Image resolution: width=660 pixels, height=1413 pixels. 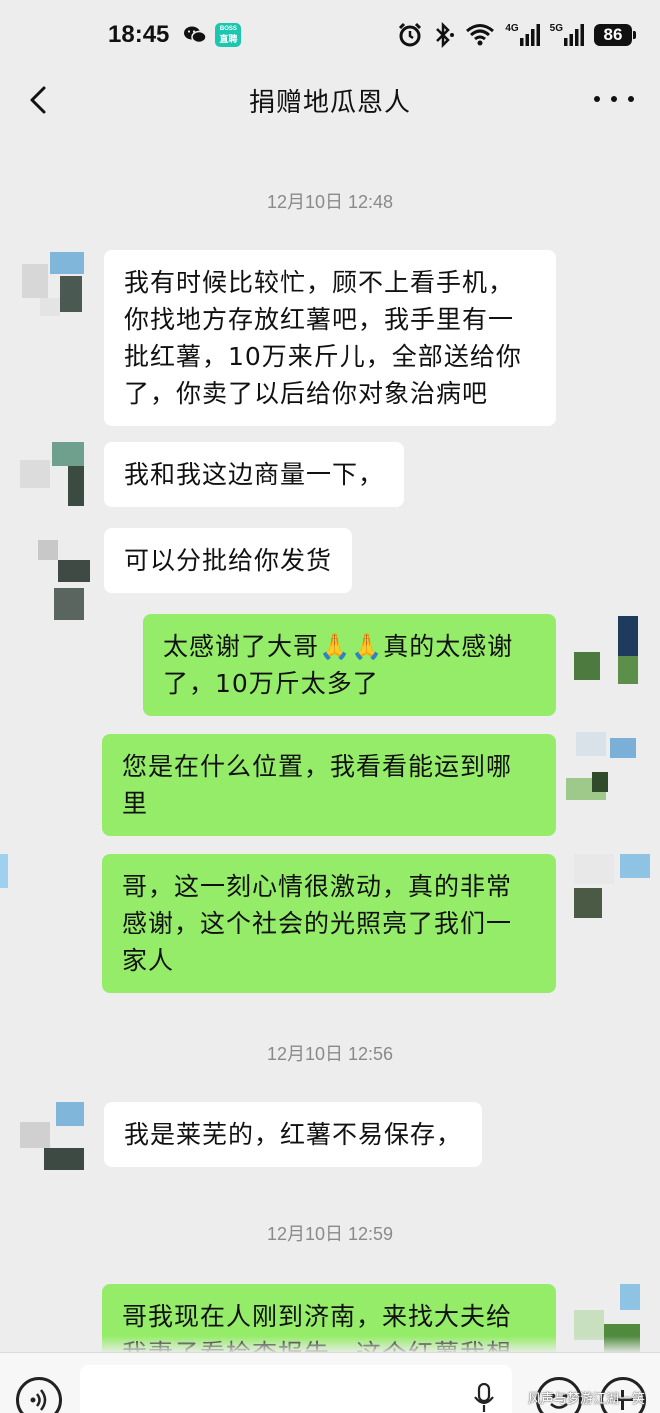 I want to click on alarm-icon, so click(x=410, y=34).